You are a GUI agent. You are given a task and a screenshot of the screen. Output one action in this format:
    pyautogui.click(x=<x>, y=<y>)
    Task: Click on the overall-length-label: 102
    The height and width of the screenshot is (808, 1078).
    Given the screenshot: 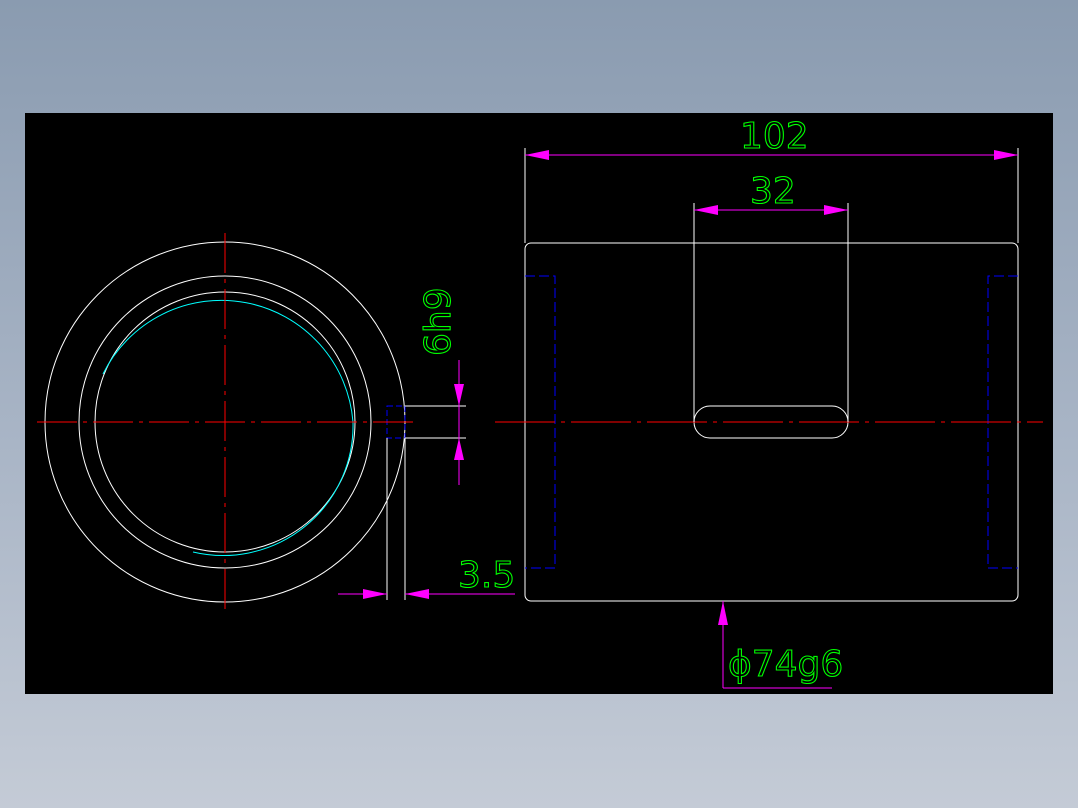 What is the action you would take?
    pyautogui.click(x=774, y=136)
    